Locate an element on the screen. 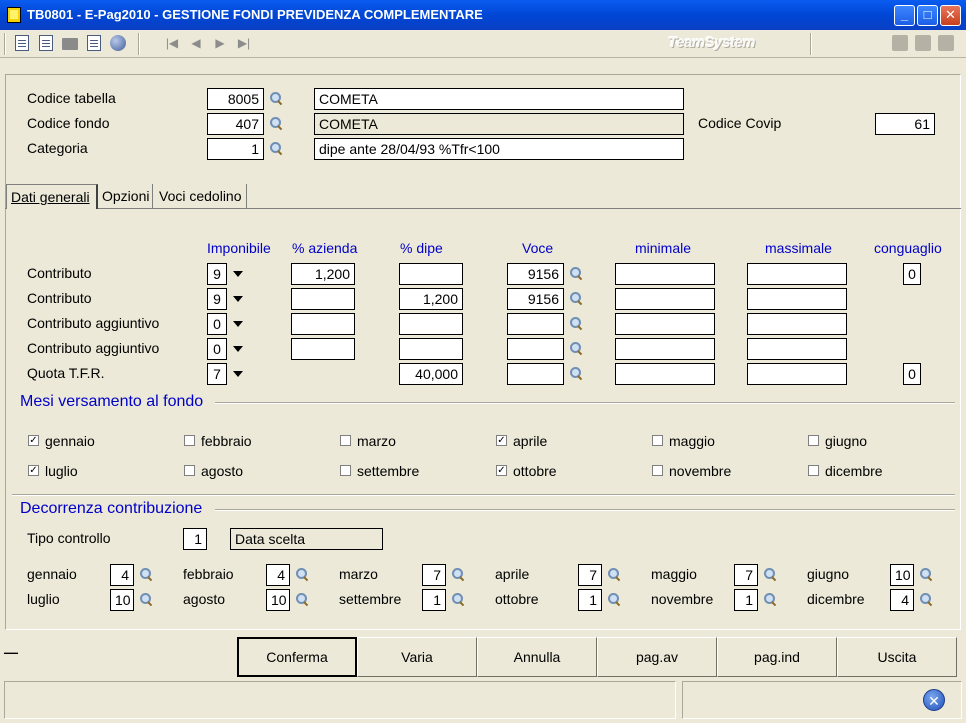 Image resolution: width=966 pixels, height=723 pixels. new-document-icon is located at coordinates (22, 43).